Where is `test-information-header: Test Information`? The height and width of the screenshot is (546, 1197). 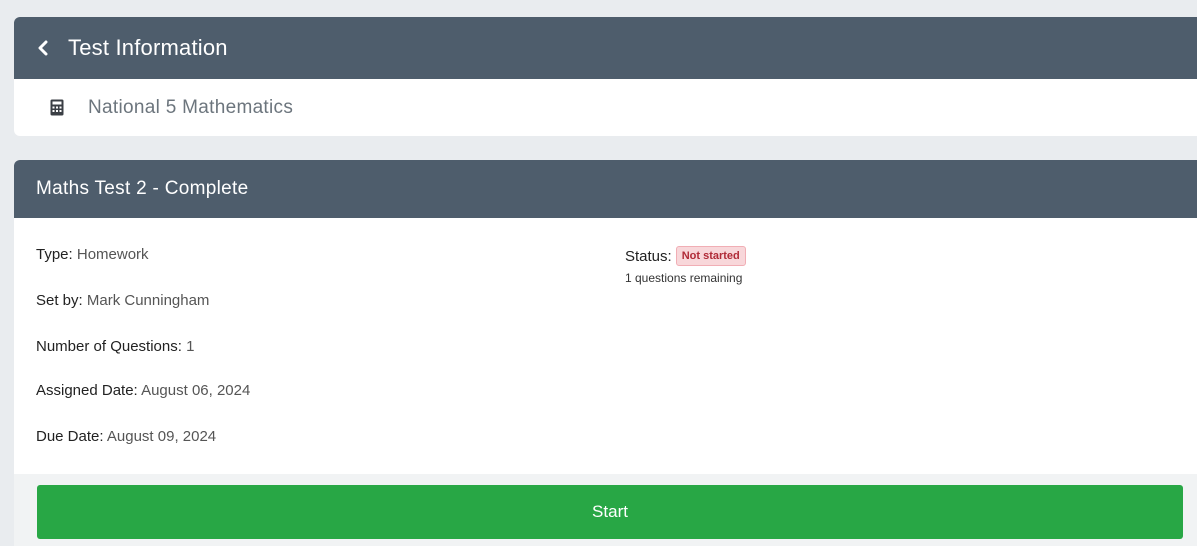
test-information-header: Test Information is located at coordinates (605, 48).